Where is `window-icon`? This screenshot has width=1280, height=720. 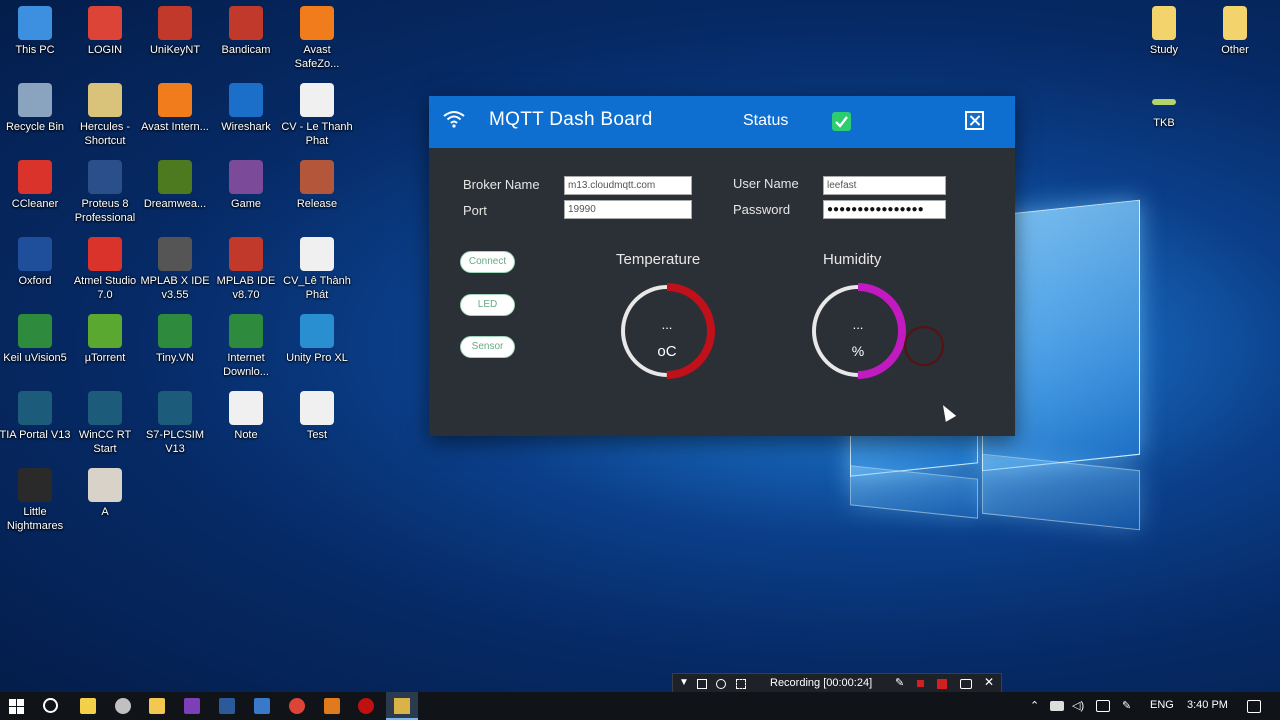
window-icon is located at coordinates (702, 684).